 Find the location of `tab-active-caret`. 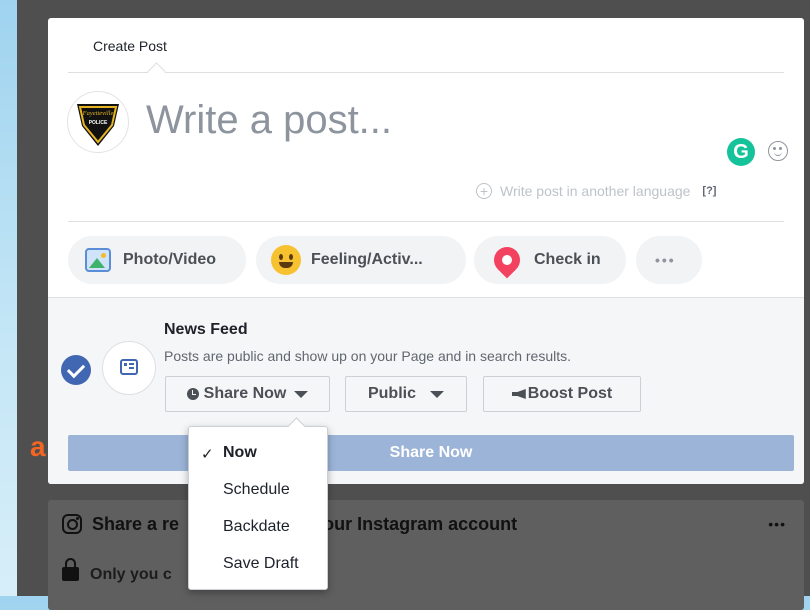

tab-active-caret is located at coordinates (156, 71).